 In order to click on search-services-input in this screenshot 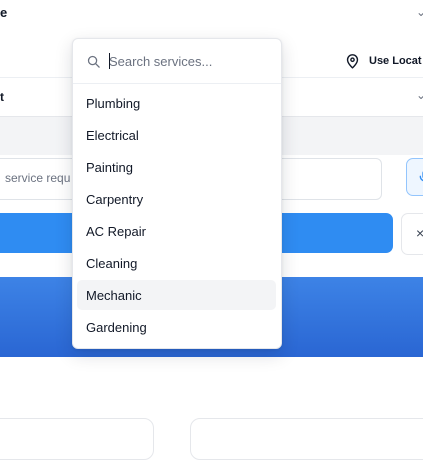, I will do `click(190, 61)`.